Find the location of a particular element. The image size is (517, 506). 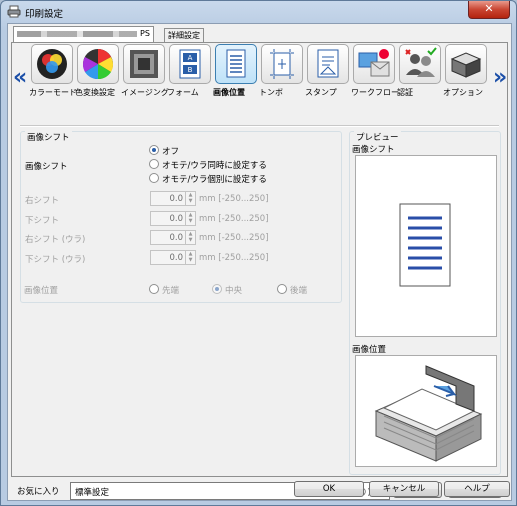

stamp-icon is located at coordinates (328, 64).